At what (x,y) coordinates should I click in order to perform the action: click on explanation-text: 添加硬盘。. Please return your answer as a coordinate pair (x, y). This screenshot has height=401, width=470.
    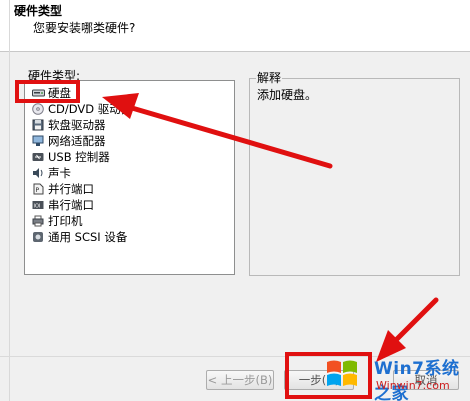
    Looking at the image, I should click on (287, 95).